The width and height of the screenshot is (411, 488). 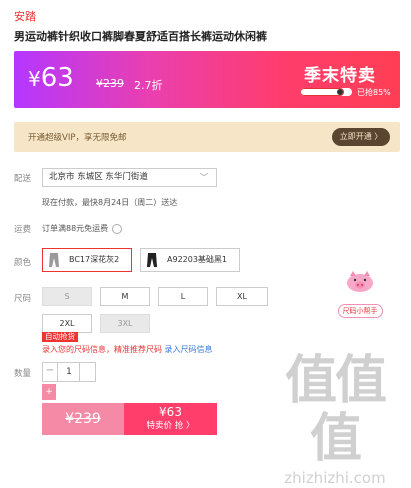 I want to click on size-info-link: 录入尺码信息, so click(x=189, y=349).